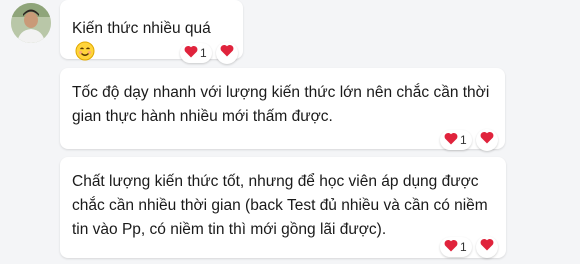 The width and height of the screenshot is (580, 264). I want to click on avatar, so click(31, 23).